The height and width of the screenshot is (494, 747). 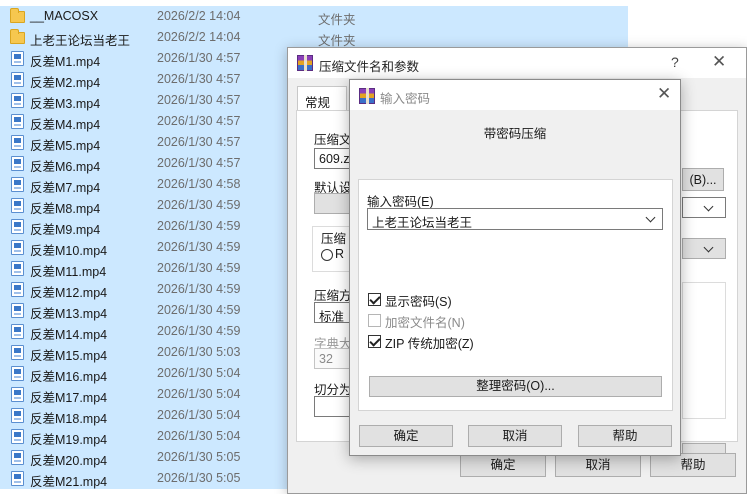 I want to click on tab-general: 常规, so click(x=322, y=98).